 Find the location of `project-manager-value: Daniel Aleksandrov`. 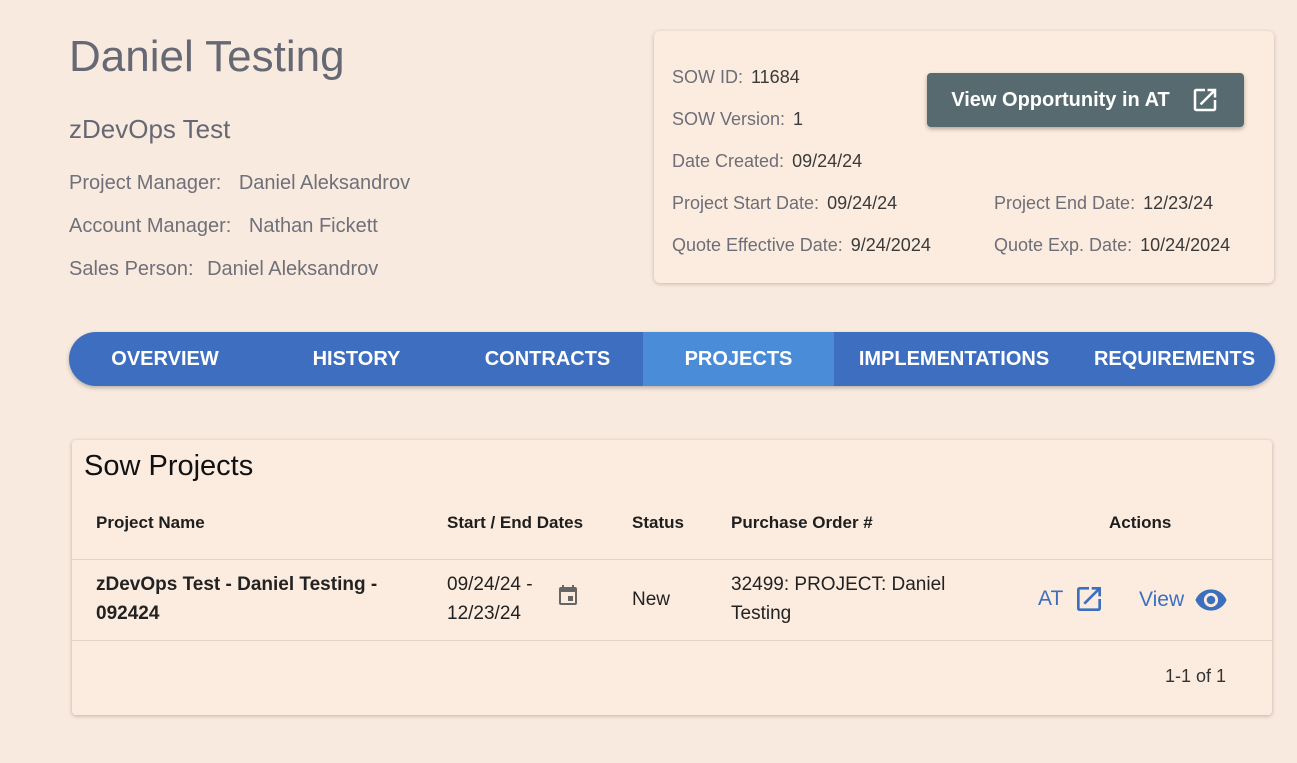

project-manager-value: Daniel Aleksandrov is located at coordinates (324, 183).